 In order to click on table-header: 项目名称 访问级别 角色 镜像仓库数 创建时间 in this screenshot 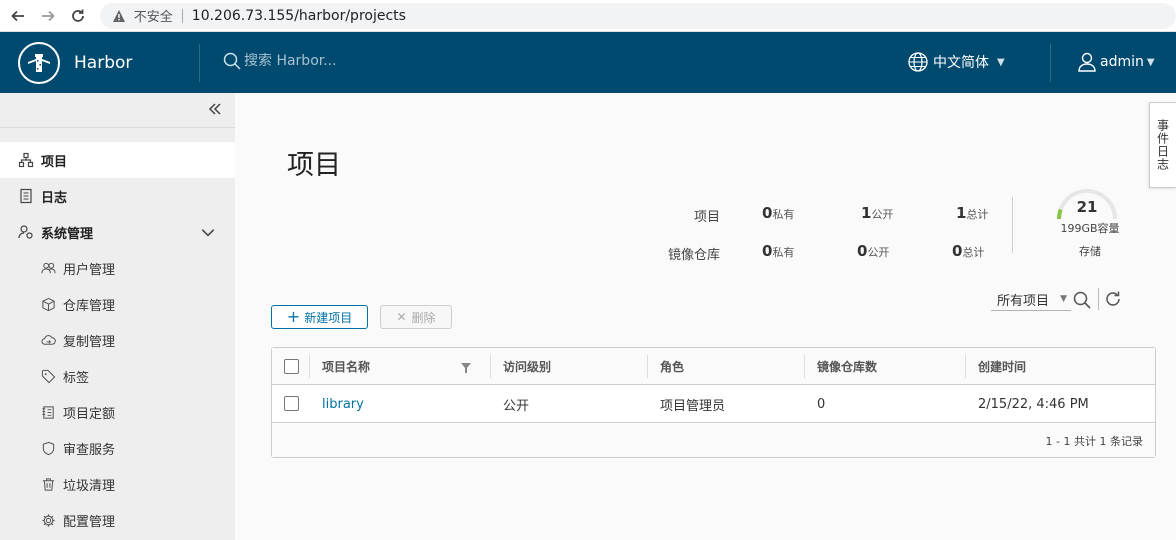, I will do `click(713, 366)`.